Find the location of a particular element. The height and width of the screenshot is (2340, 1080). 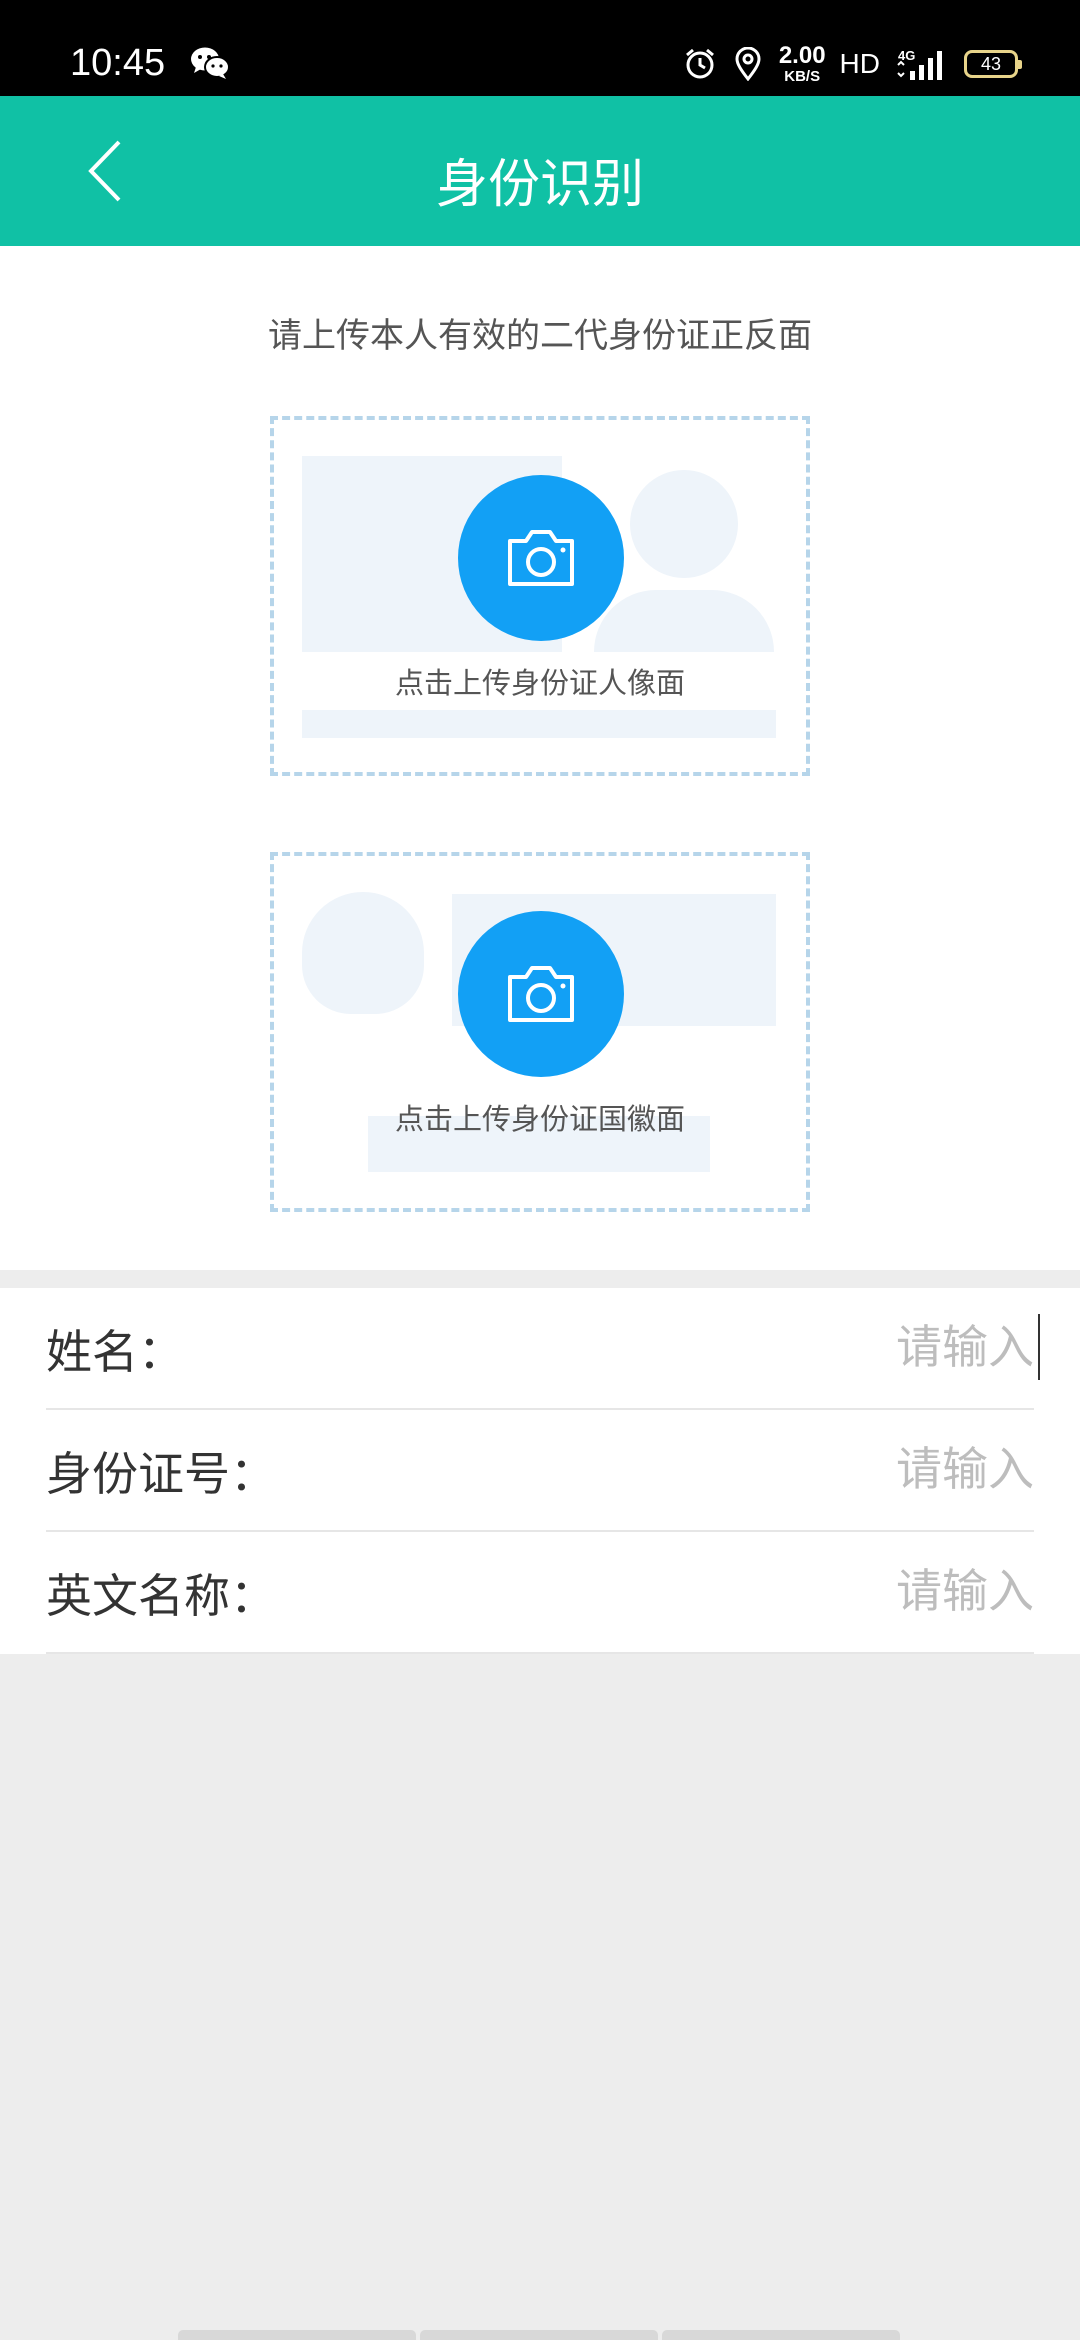

upload-id-front-card: 点击上传身份证人像面 is located at coordinates (540, 596).